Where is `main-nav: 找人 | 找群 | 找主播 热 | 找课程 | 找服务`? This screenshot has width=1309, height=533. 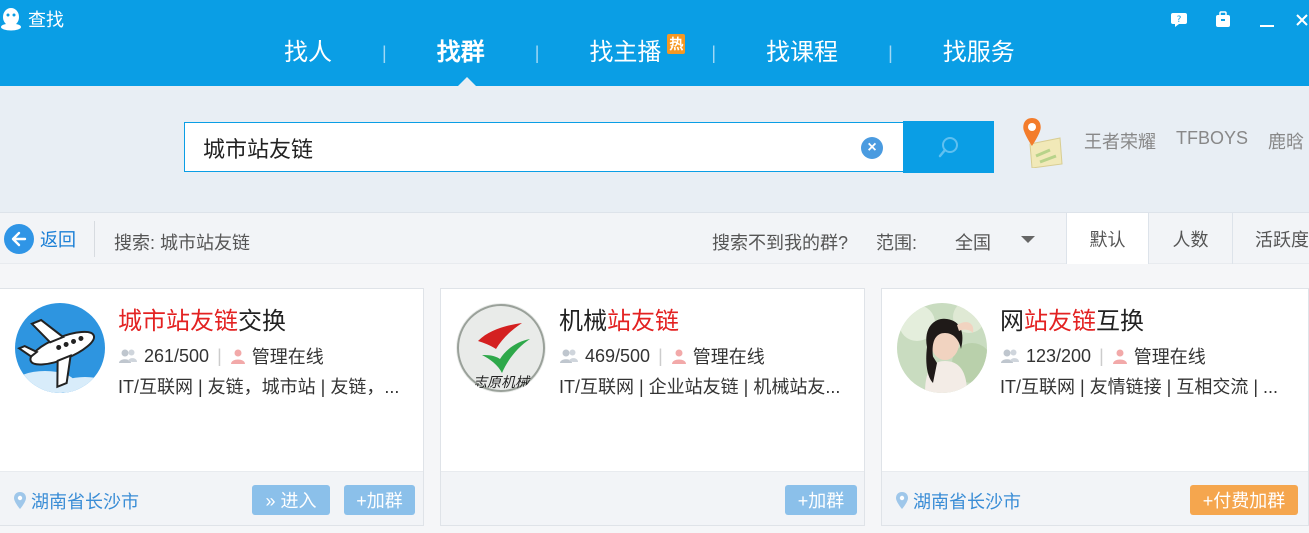 main-nav: 找人 | 找群 | 找主播 热 | 找课程 | 找服务 is located at coordinates (649, 53).